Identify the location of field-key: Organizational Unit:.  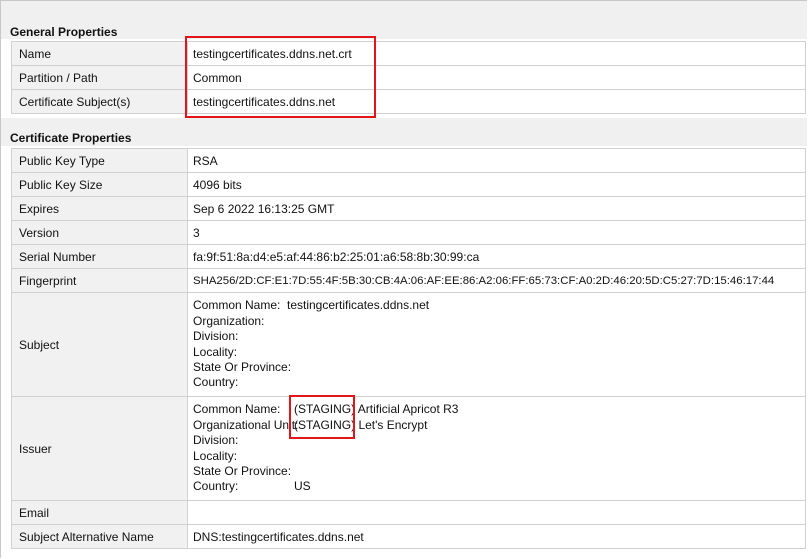
(246, 424).